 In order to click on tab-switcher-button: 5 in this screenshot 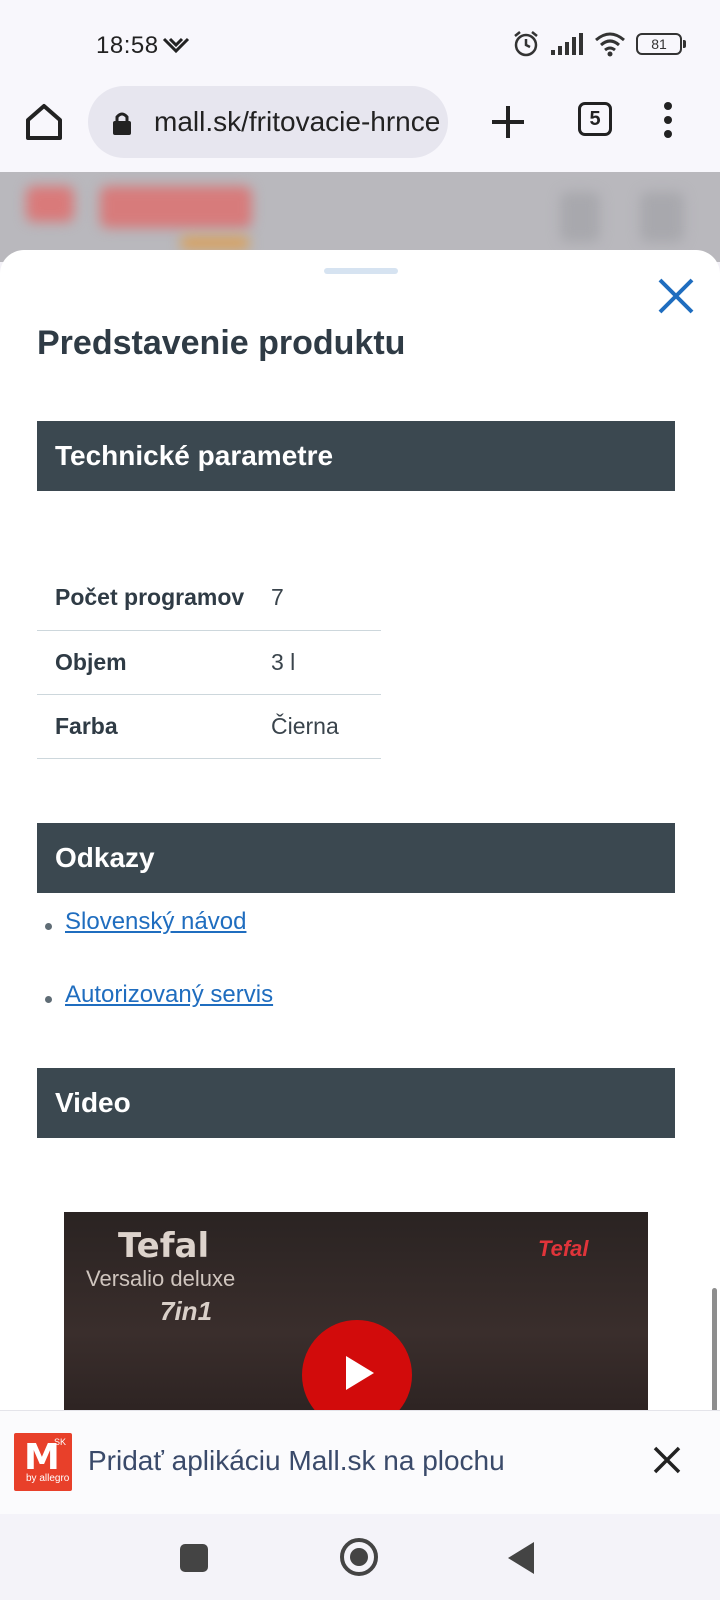, I will do `click(595, 119)`.